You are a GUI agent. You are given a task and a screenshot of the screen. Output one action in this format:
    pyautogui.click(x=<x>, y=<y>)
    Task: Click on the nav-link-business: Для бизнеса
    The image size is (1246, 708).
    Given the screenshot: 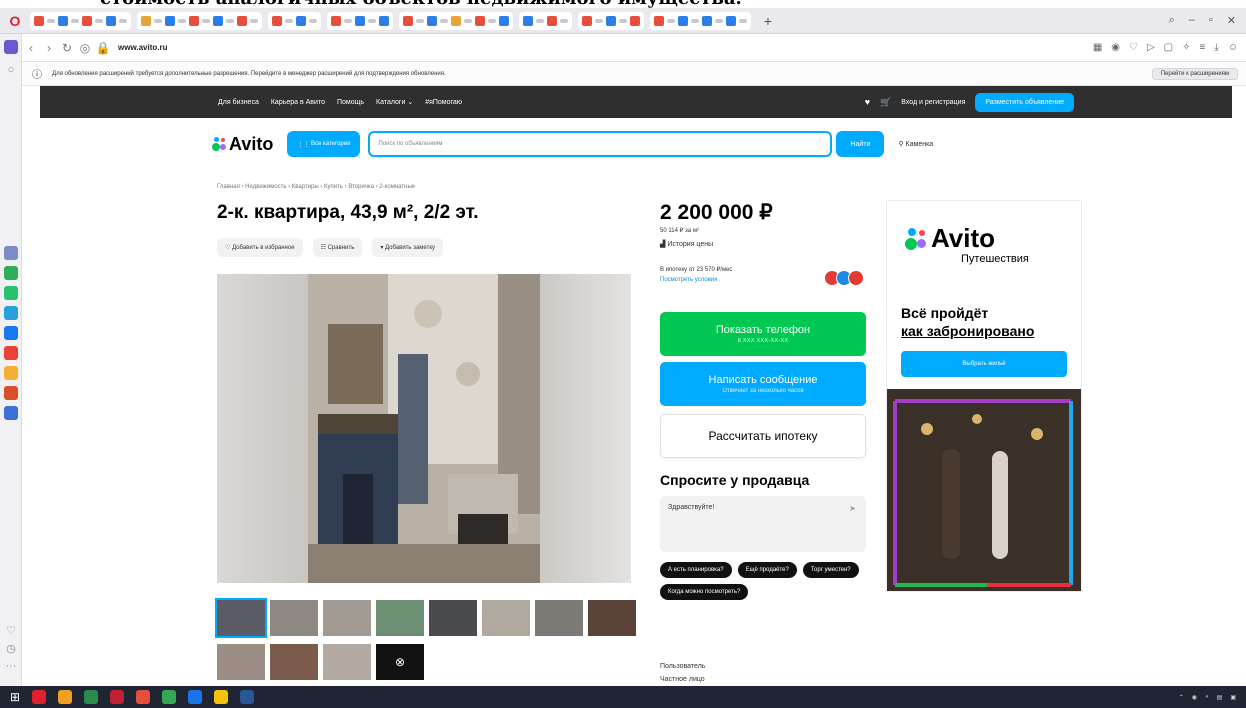 What is the action you would take?
    pyautogui.click(x=238, y=102)
    